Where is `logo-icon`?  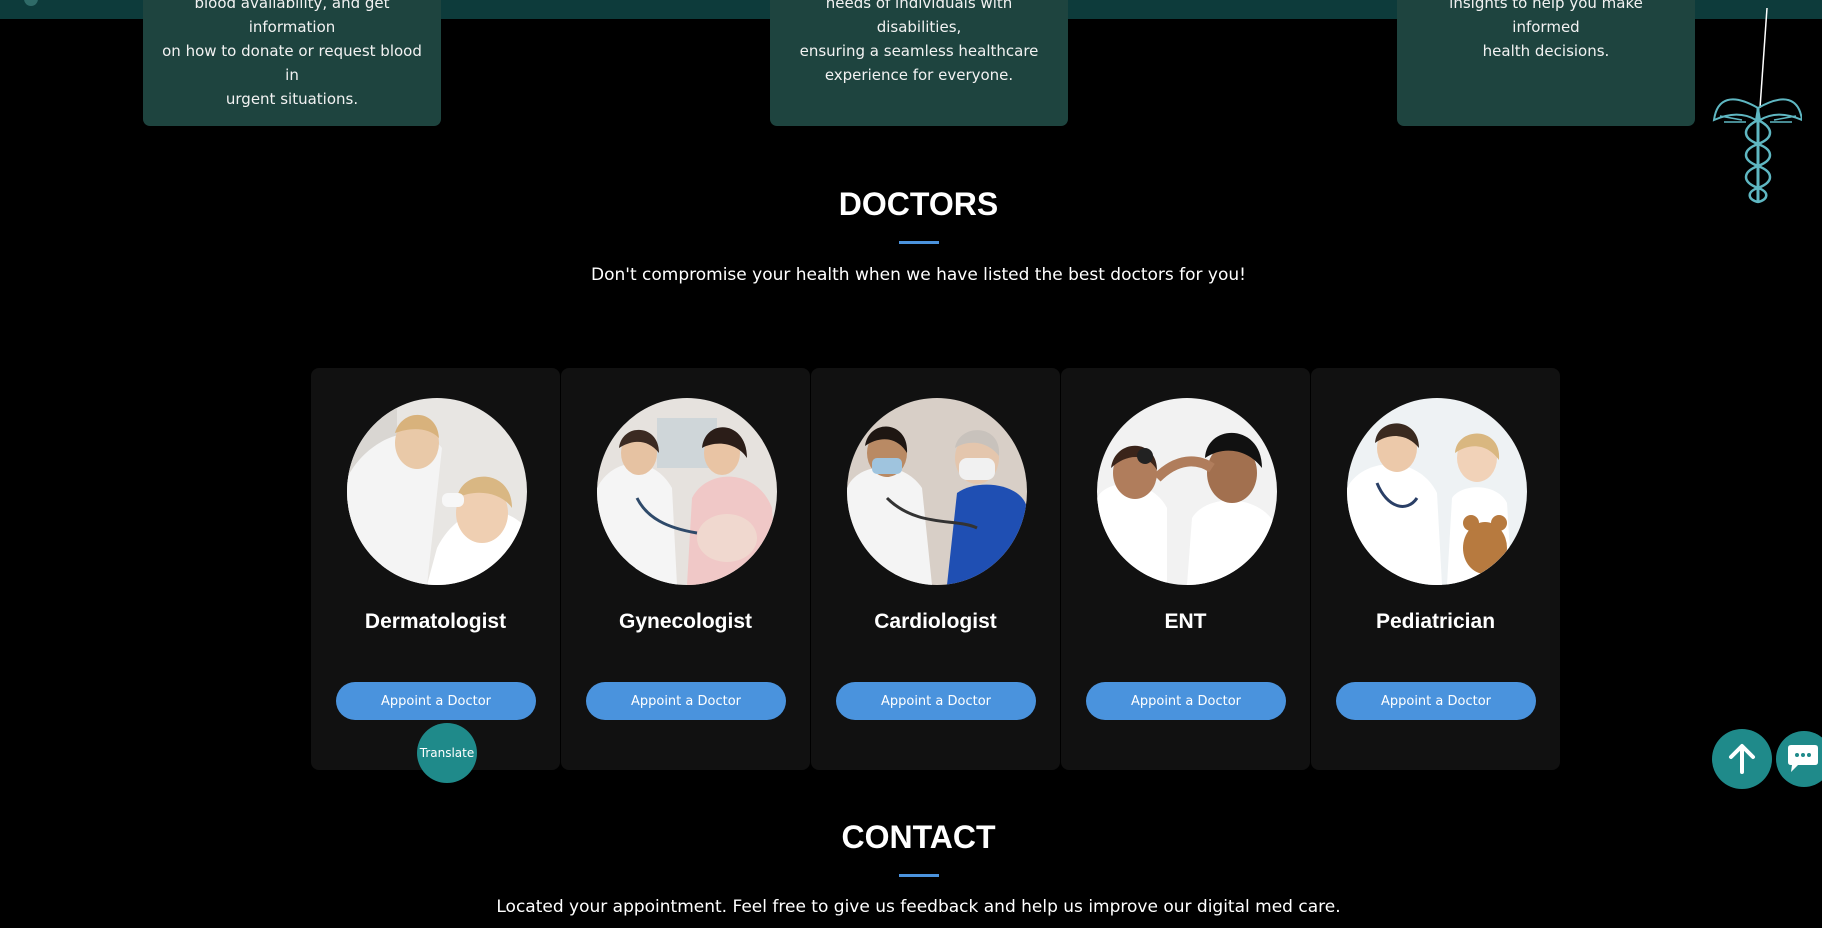 logo-icon is located at coordinates (31, 3).